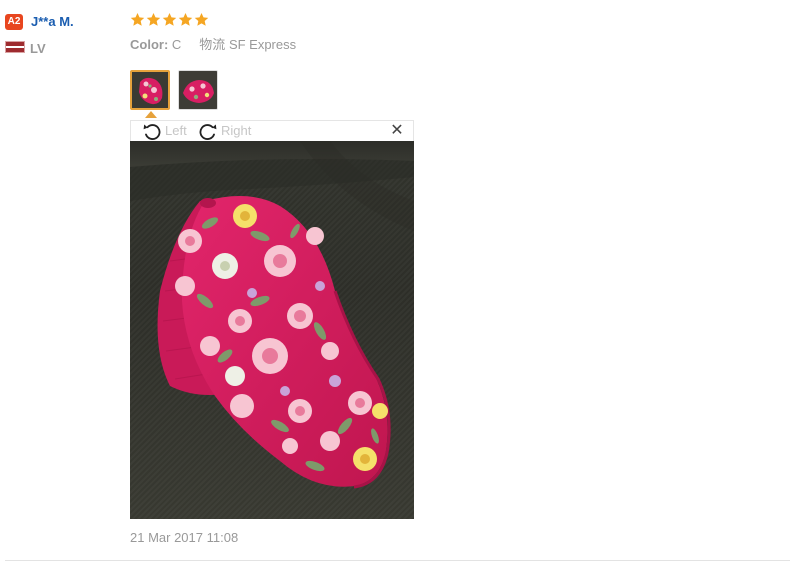 This screenshot has height=562, width=790. Describe the element at coordinates (151, 114) in the screenshot. I see `selected-thumbnail-caret` at that location.